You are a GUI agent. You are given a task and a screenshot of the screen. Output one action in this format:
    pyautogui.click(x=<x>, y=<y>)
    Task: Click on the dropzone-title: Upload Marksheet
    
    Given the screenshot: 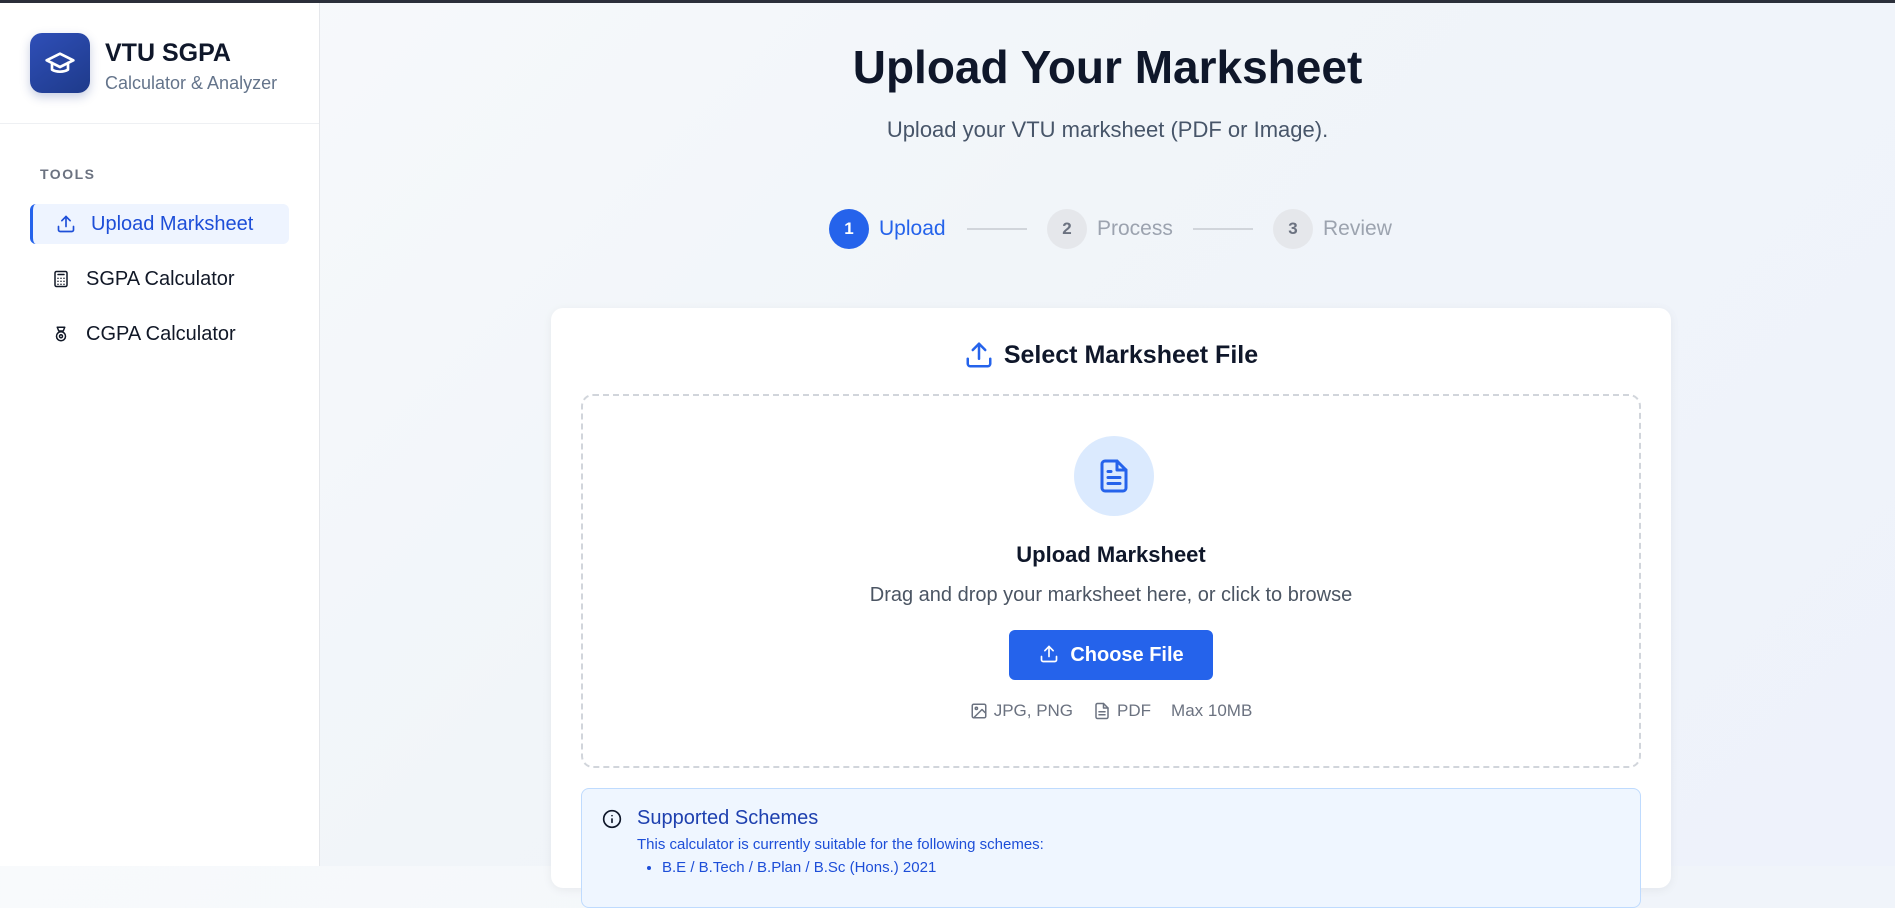 What is the action you would take?
    pyautogui.click(x=1111, y=554)
    